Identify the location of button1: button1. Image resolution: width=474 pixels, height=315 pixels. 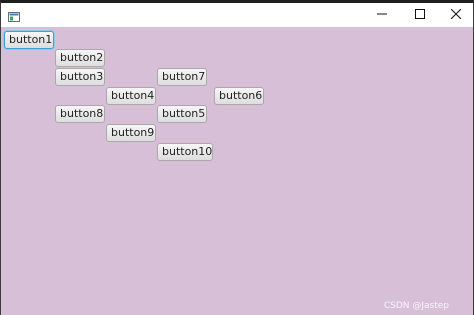
(29, 40).